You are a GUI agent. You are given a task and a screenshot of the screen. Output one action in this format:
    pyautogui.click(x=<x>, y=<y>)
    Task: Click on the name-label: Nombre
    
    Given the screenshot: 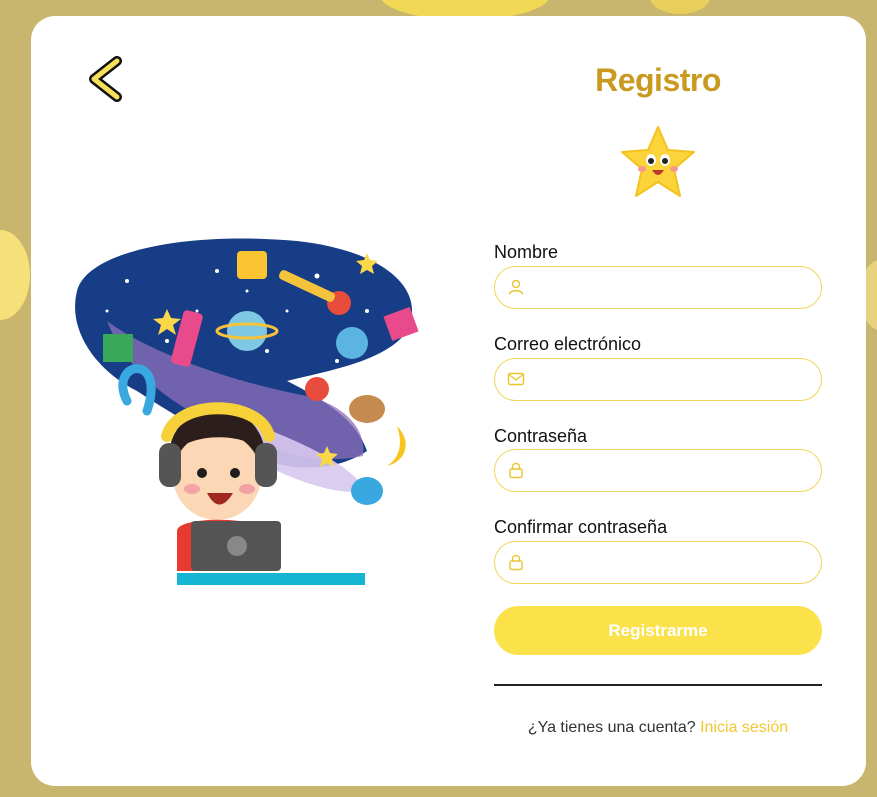 What is the action you would take?
    pyautogui.click(x=526, y=252)
    